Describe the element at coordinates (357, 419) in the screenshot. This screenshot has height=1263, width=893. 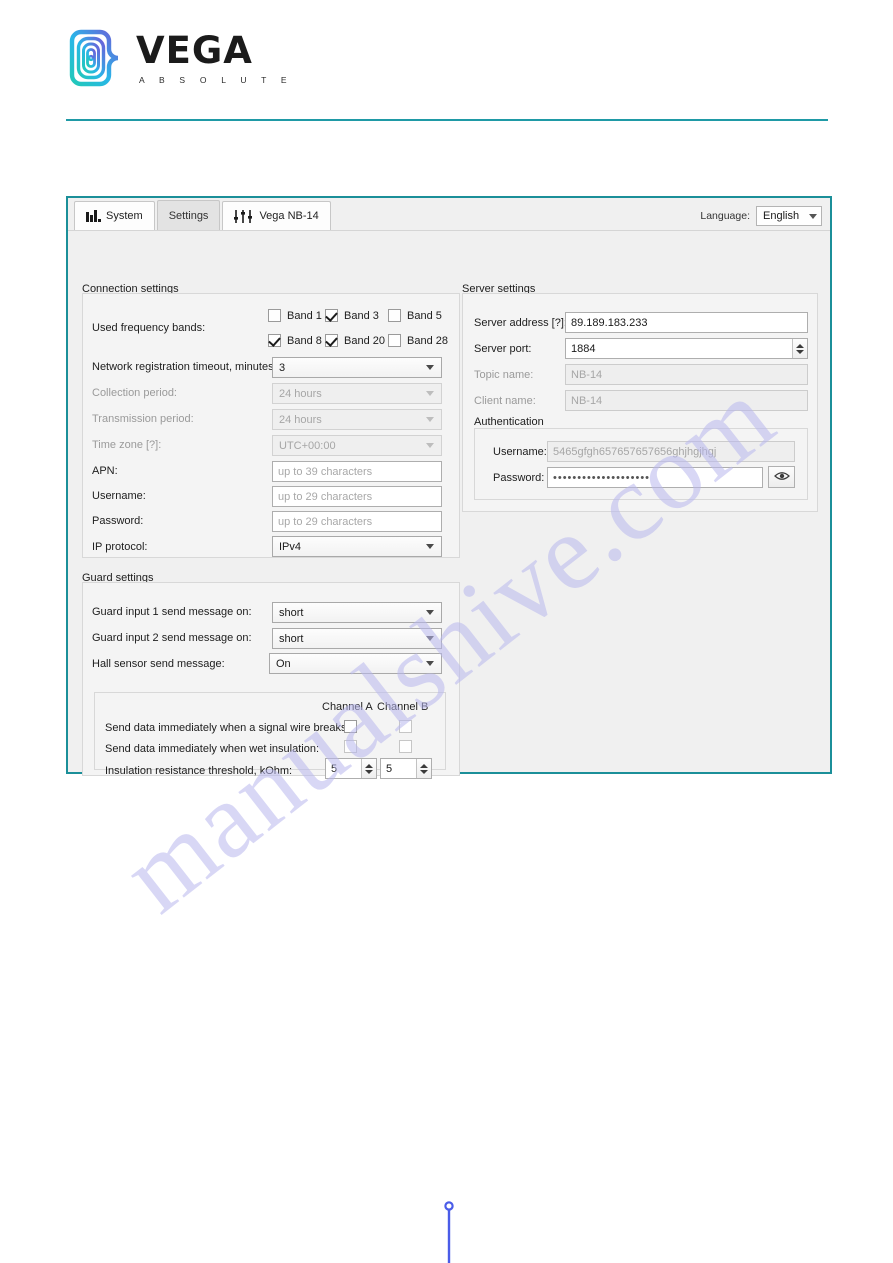
I see `transmission-period-dropdown: 24 hours` at that location.